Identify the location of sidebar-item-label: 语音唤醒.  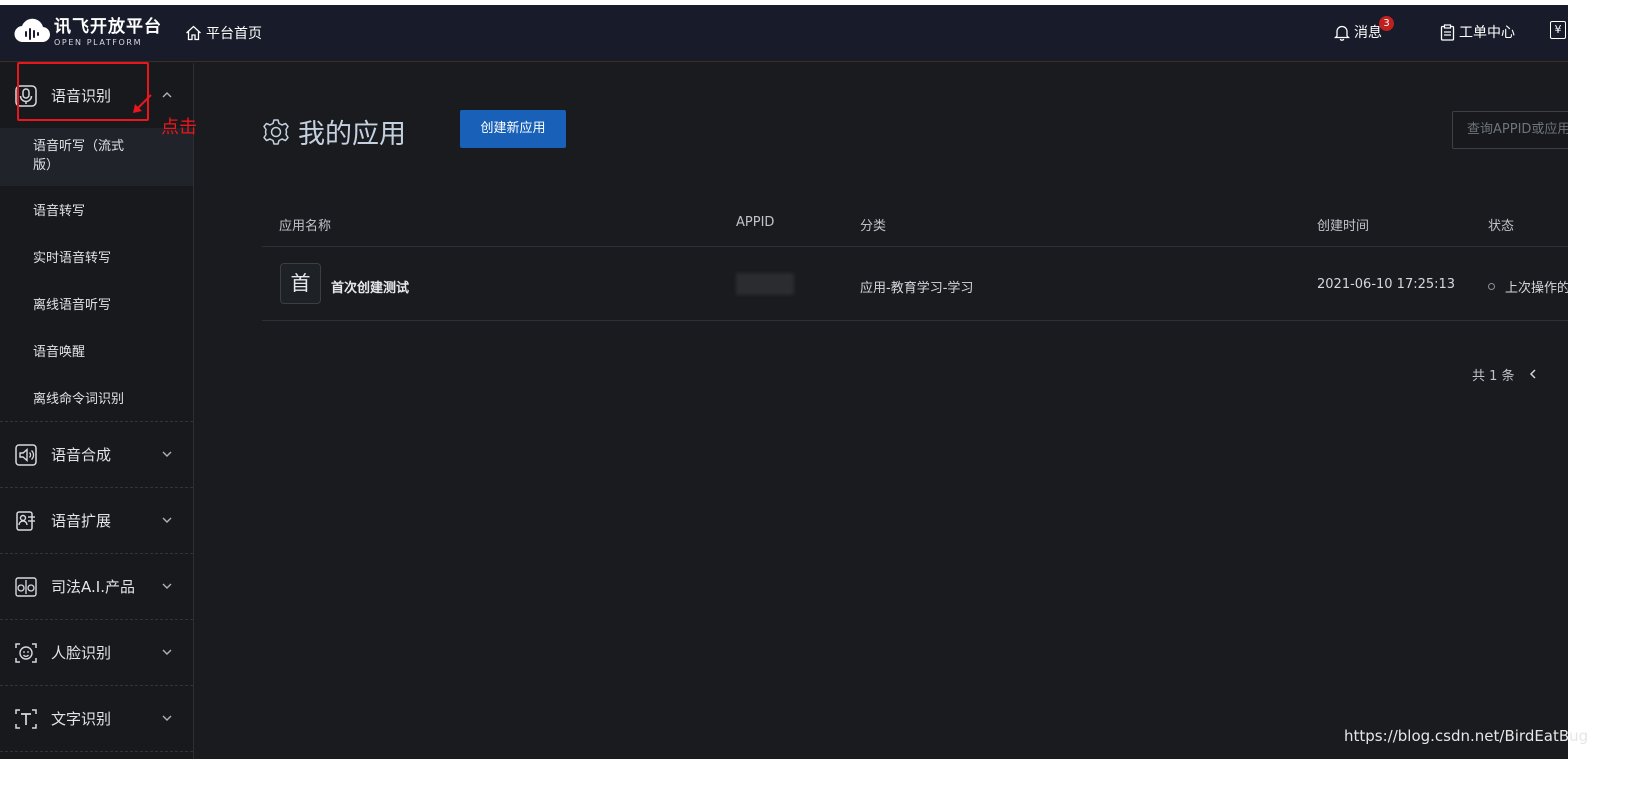
(59, 352).